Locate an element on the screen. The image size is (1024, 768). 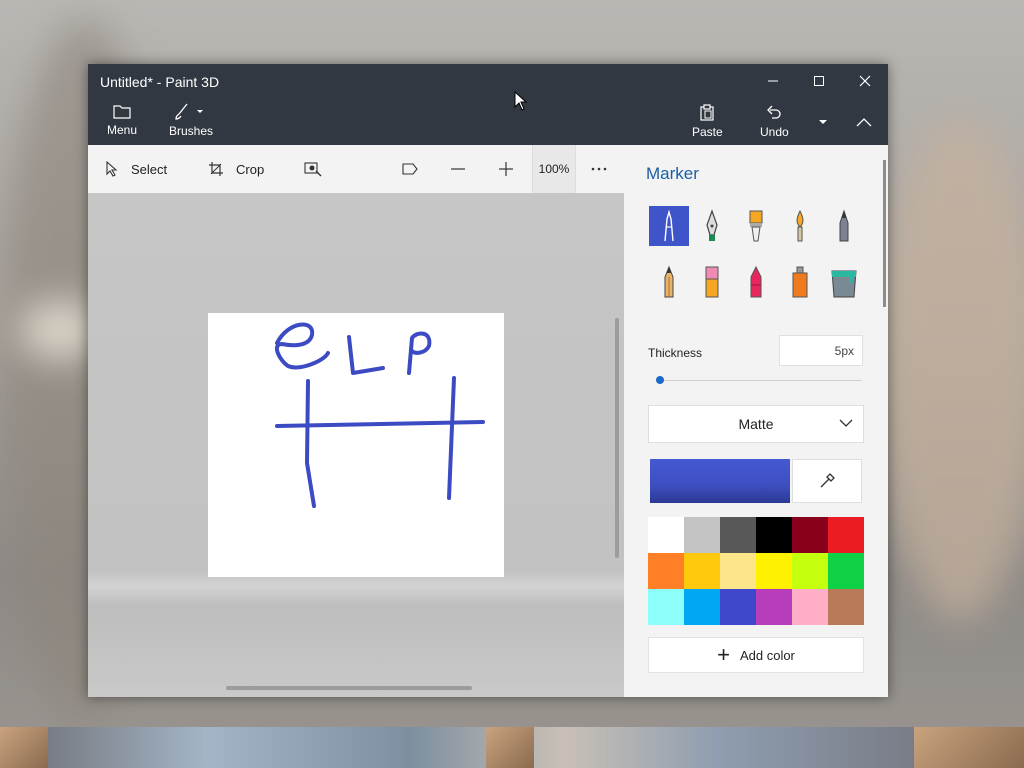
current-color-swatch is located at coordinates (720, 481).